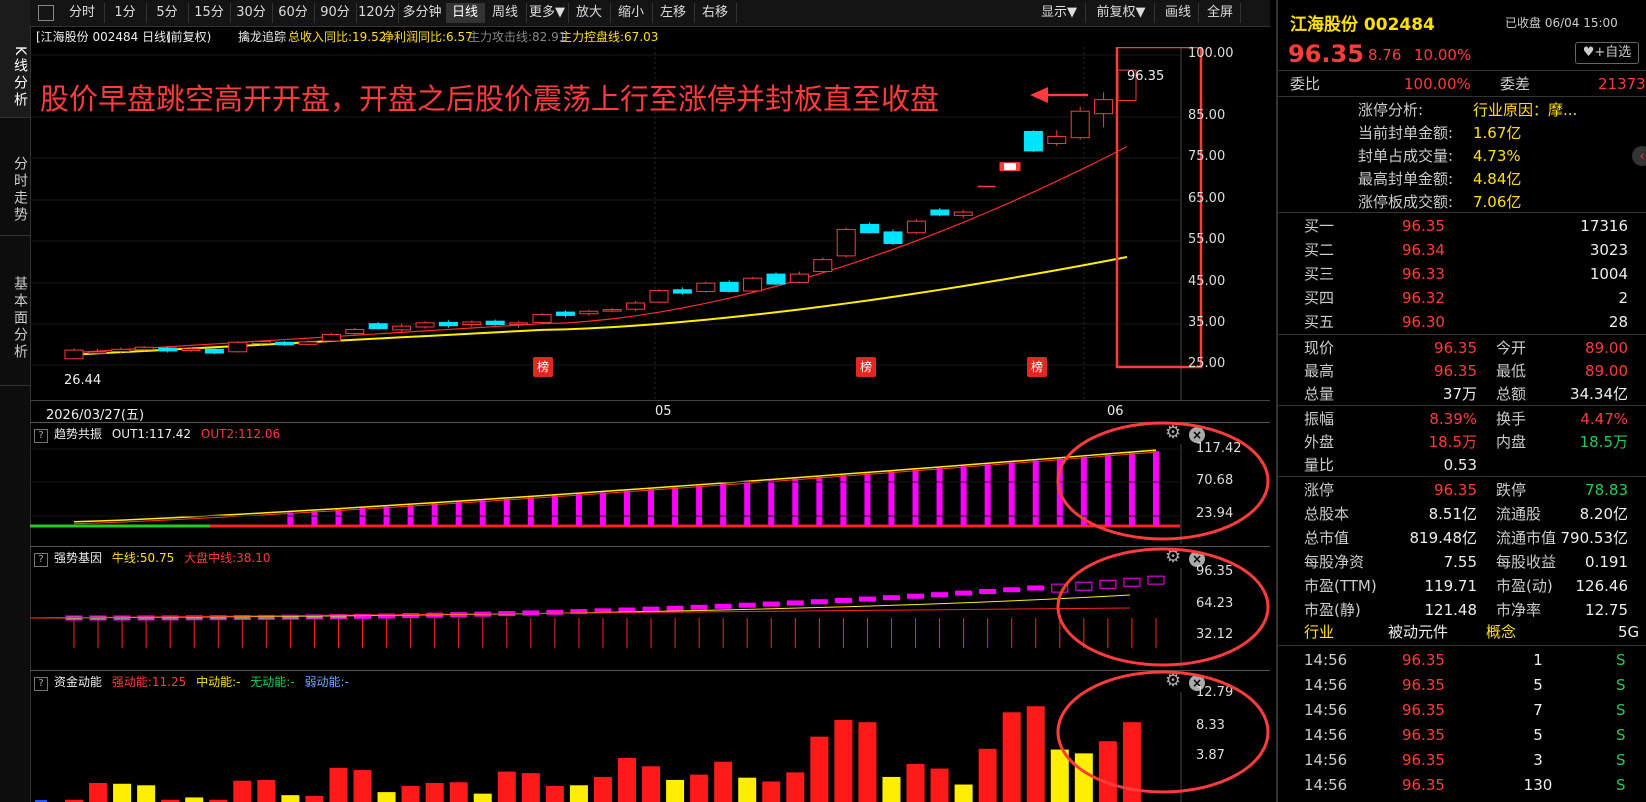  I want to click on date-label-06: 06, so click(1115, 411).